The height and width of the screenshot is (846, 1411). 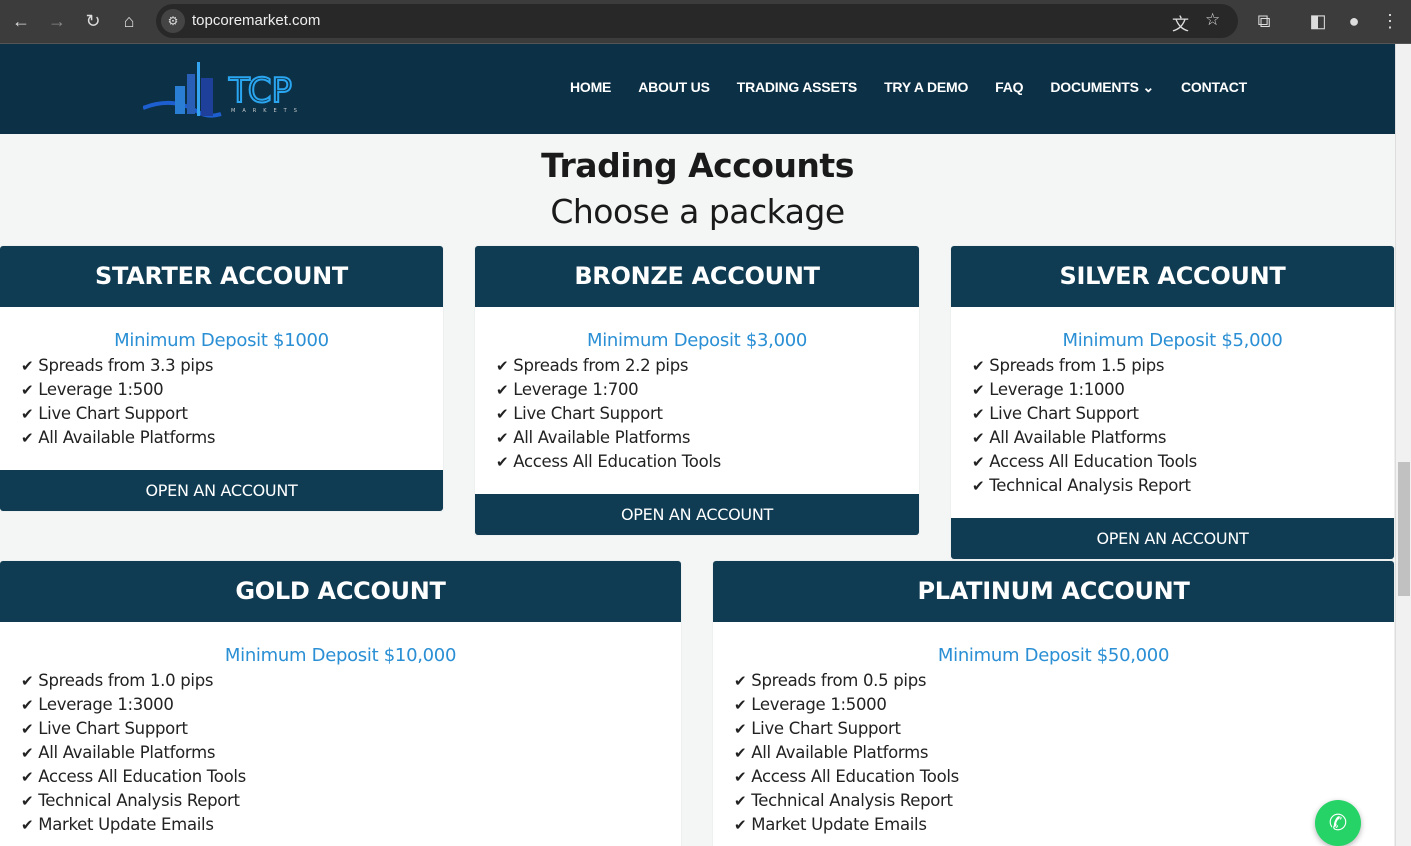 I want to click on browser-toolbar: ← → ↻ ⌂ ⚙ topcoremarket.com ⽂ ☆ ⧉ ◧ ● ⋮, so click(x=705, y=22).